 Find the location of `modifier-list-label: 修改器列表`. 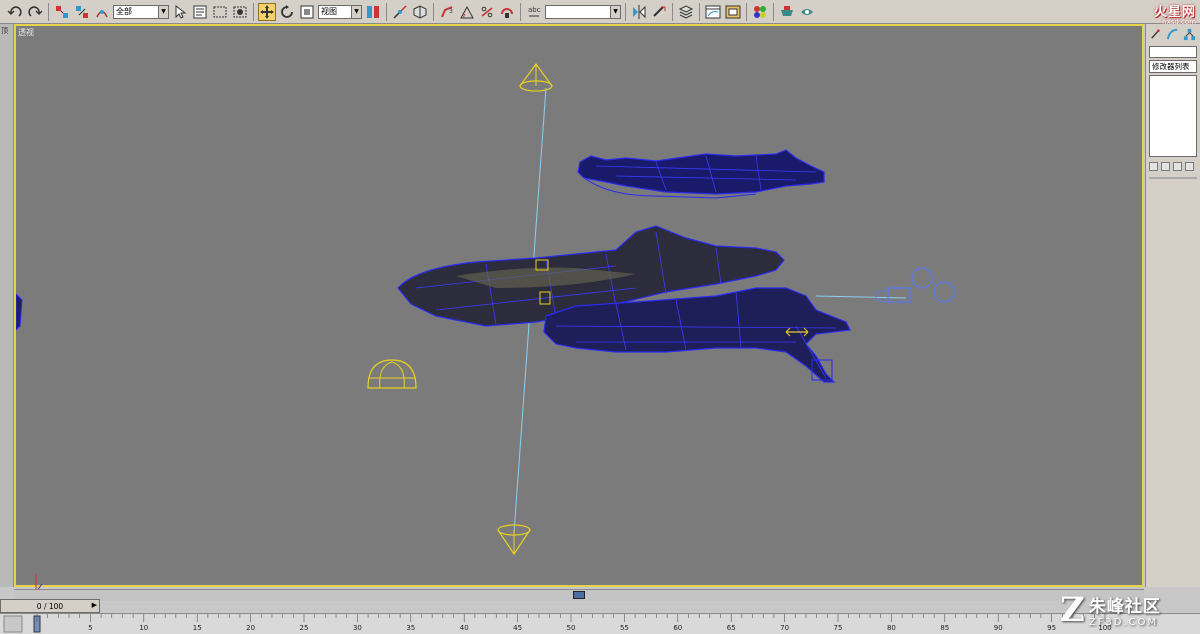

modifier-list-label: 修改器列表 is located at coordinates (1171, 66).